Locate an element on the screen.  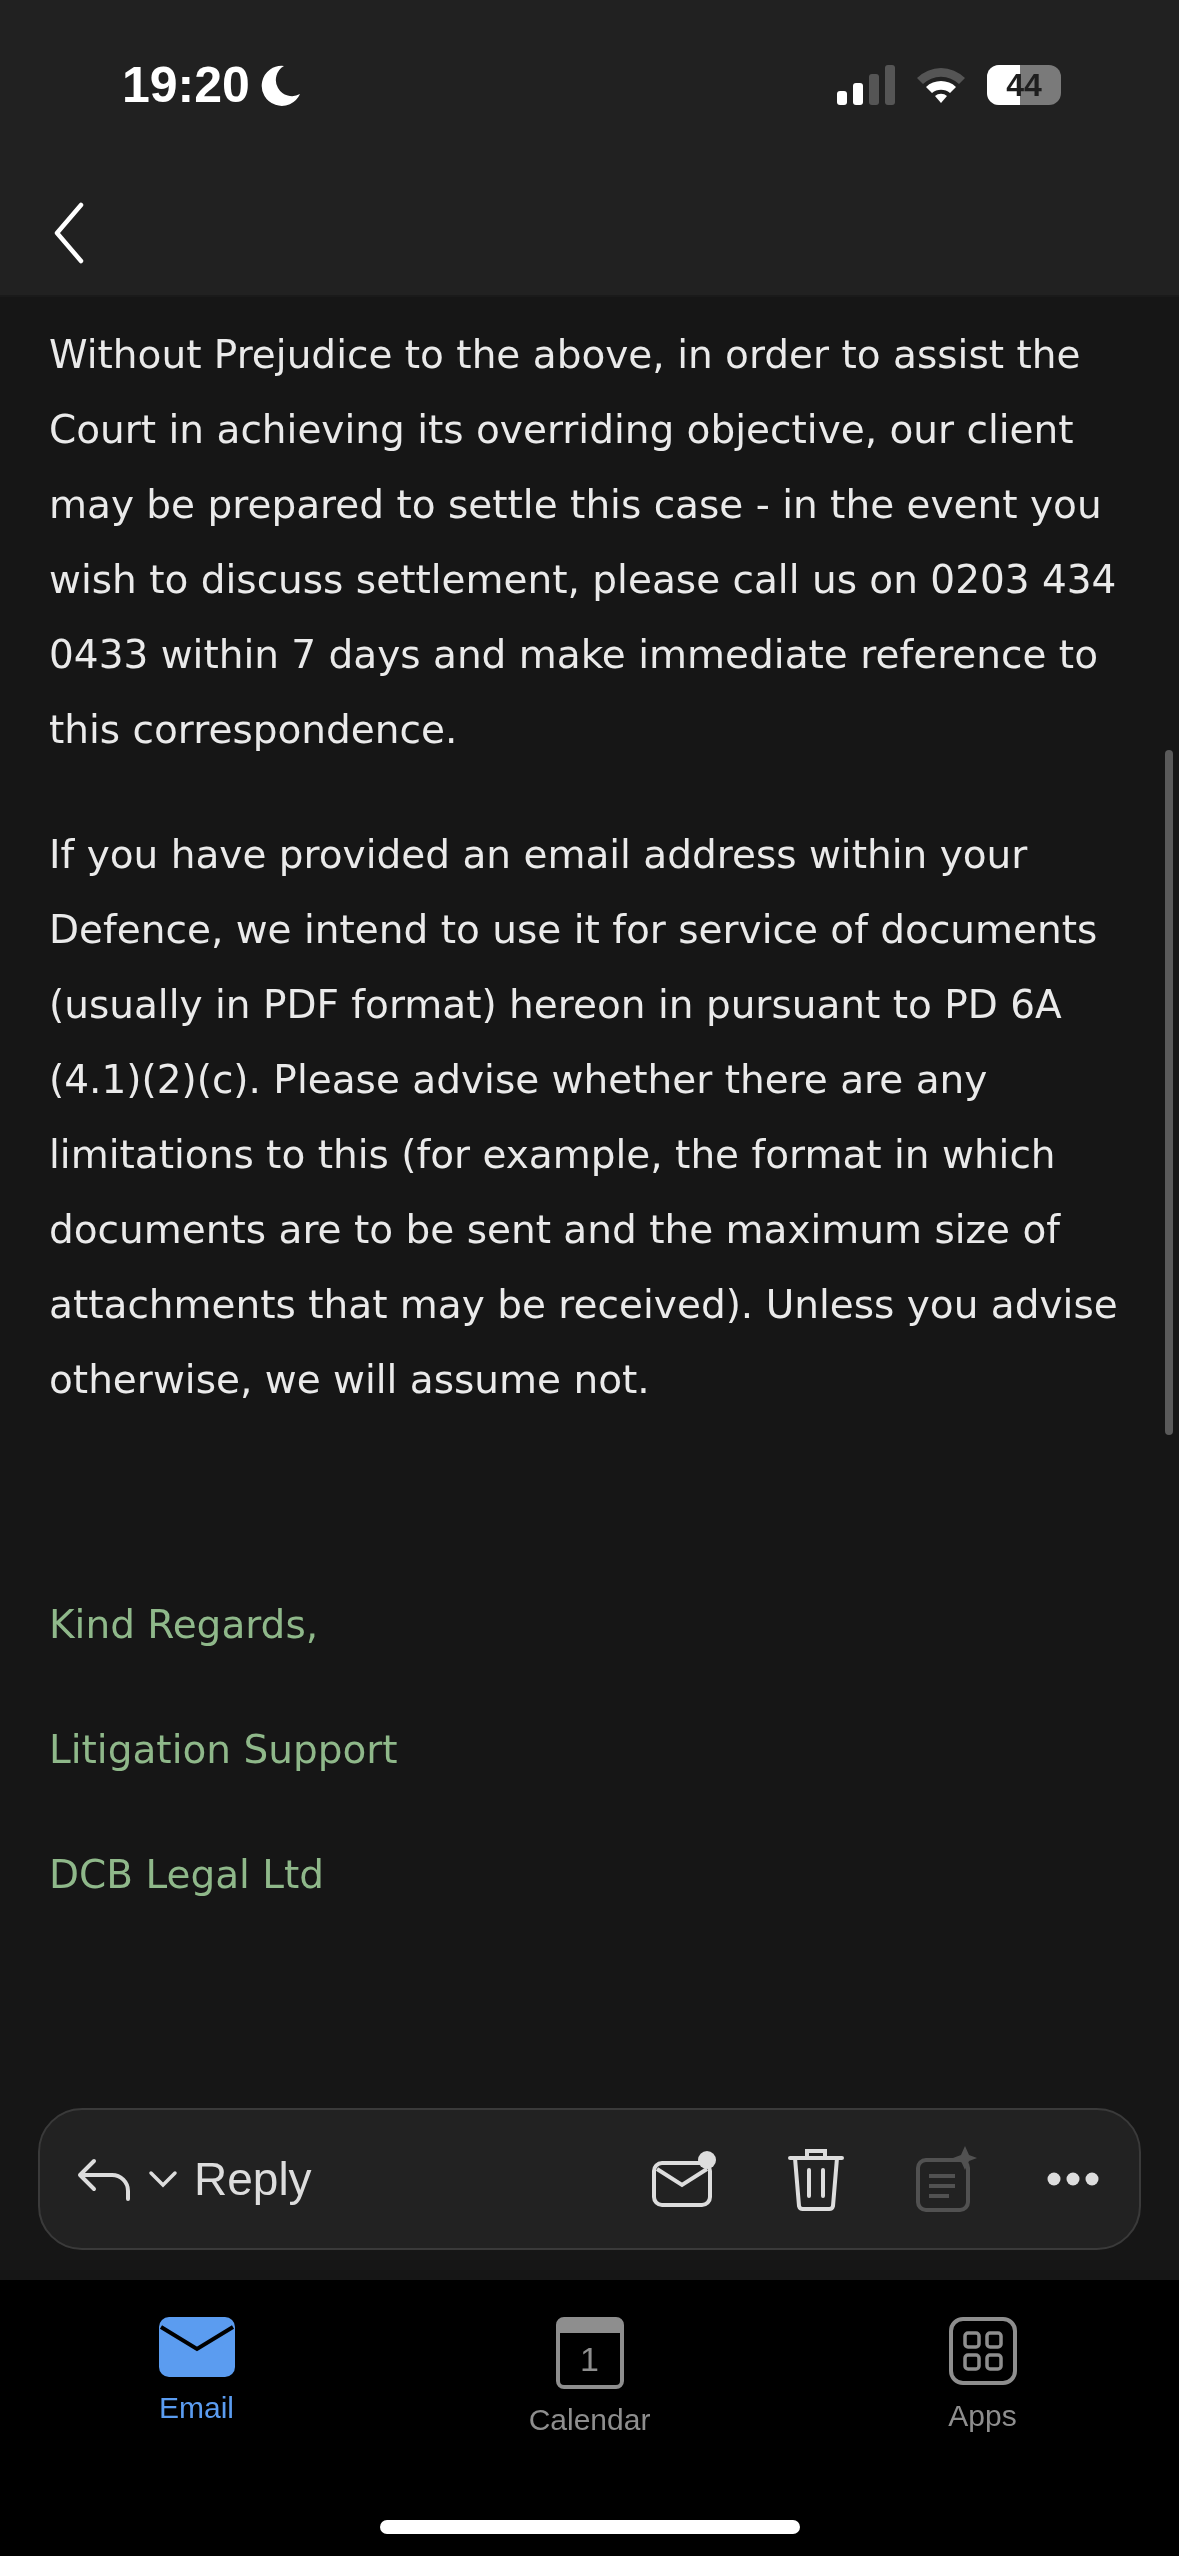
signature-line: Kind Regards, is located at coordinates (184, 1625).